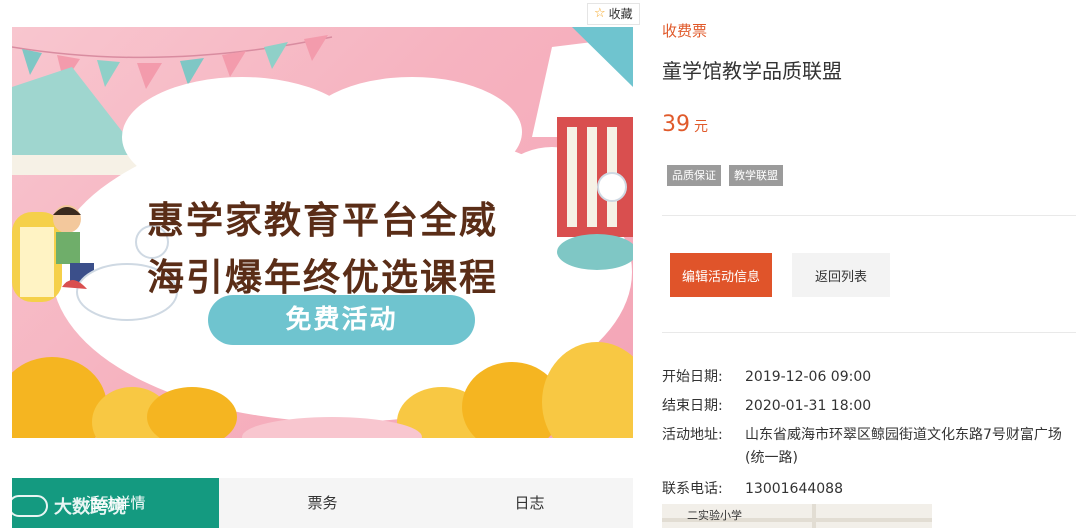 Image resolution: width=1080 pixels, height=528 pixels. Describe the element at coordinates (692, 489) in the screenshot. I see `phone-label: 联系电话:` at that location.